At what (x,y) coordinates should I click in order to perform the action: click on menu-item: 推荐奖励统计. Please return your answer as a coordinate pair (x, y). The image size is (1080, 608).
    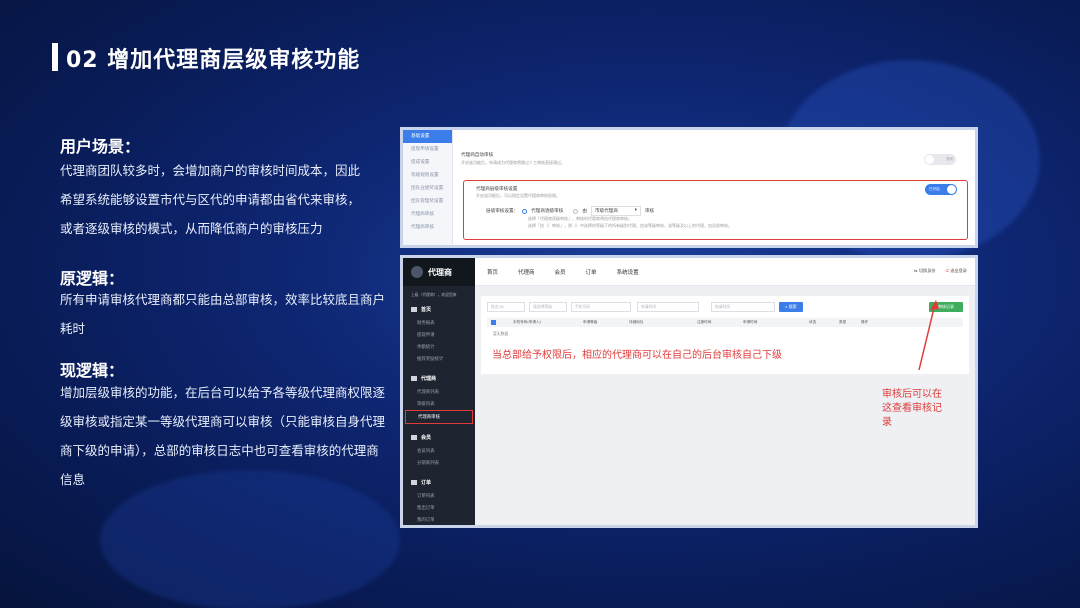
    Looking at the image, I should click on (439, 359).